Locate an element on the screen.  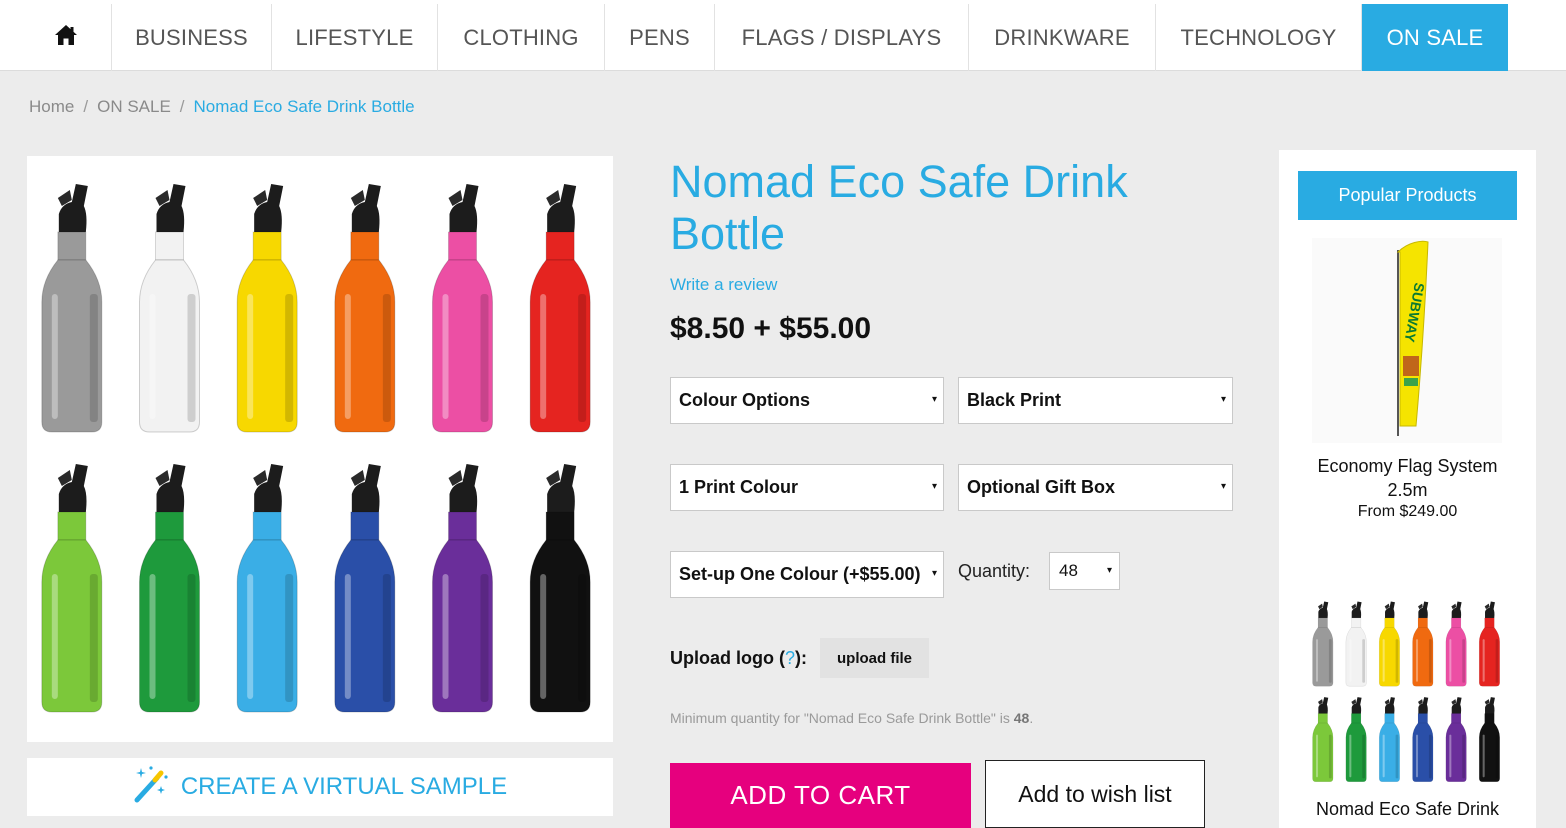
upload-logo-label-text: Upload logo ( is located at coordinates (727, 658).